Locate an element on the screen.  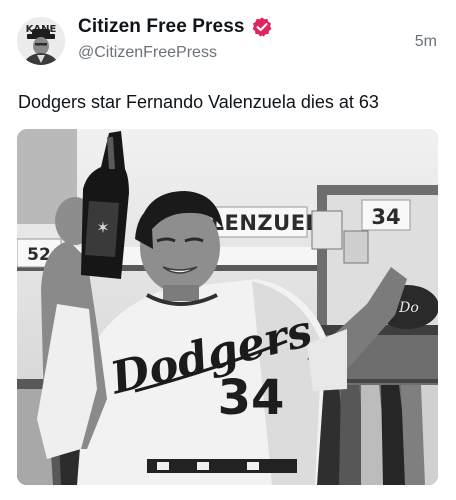
author-handle: @CitizenFreePress is located at coordinates (147, 53).